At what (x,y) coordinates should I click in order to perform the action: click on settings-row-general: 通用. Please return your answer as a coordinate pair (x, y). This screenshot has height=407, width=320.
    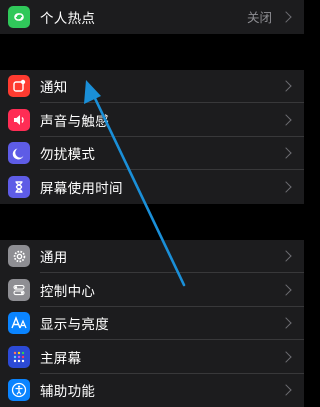
    Looking at the image, I should click on (152, 257).